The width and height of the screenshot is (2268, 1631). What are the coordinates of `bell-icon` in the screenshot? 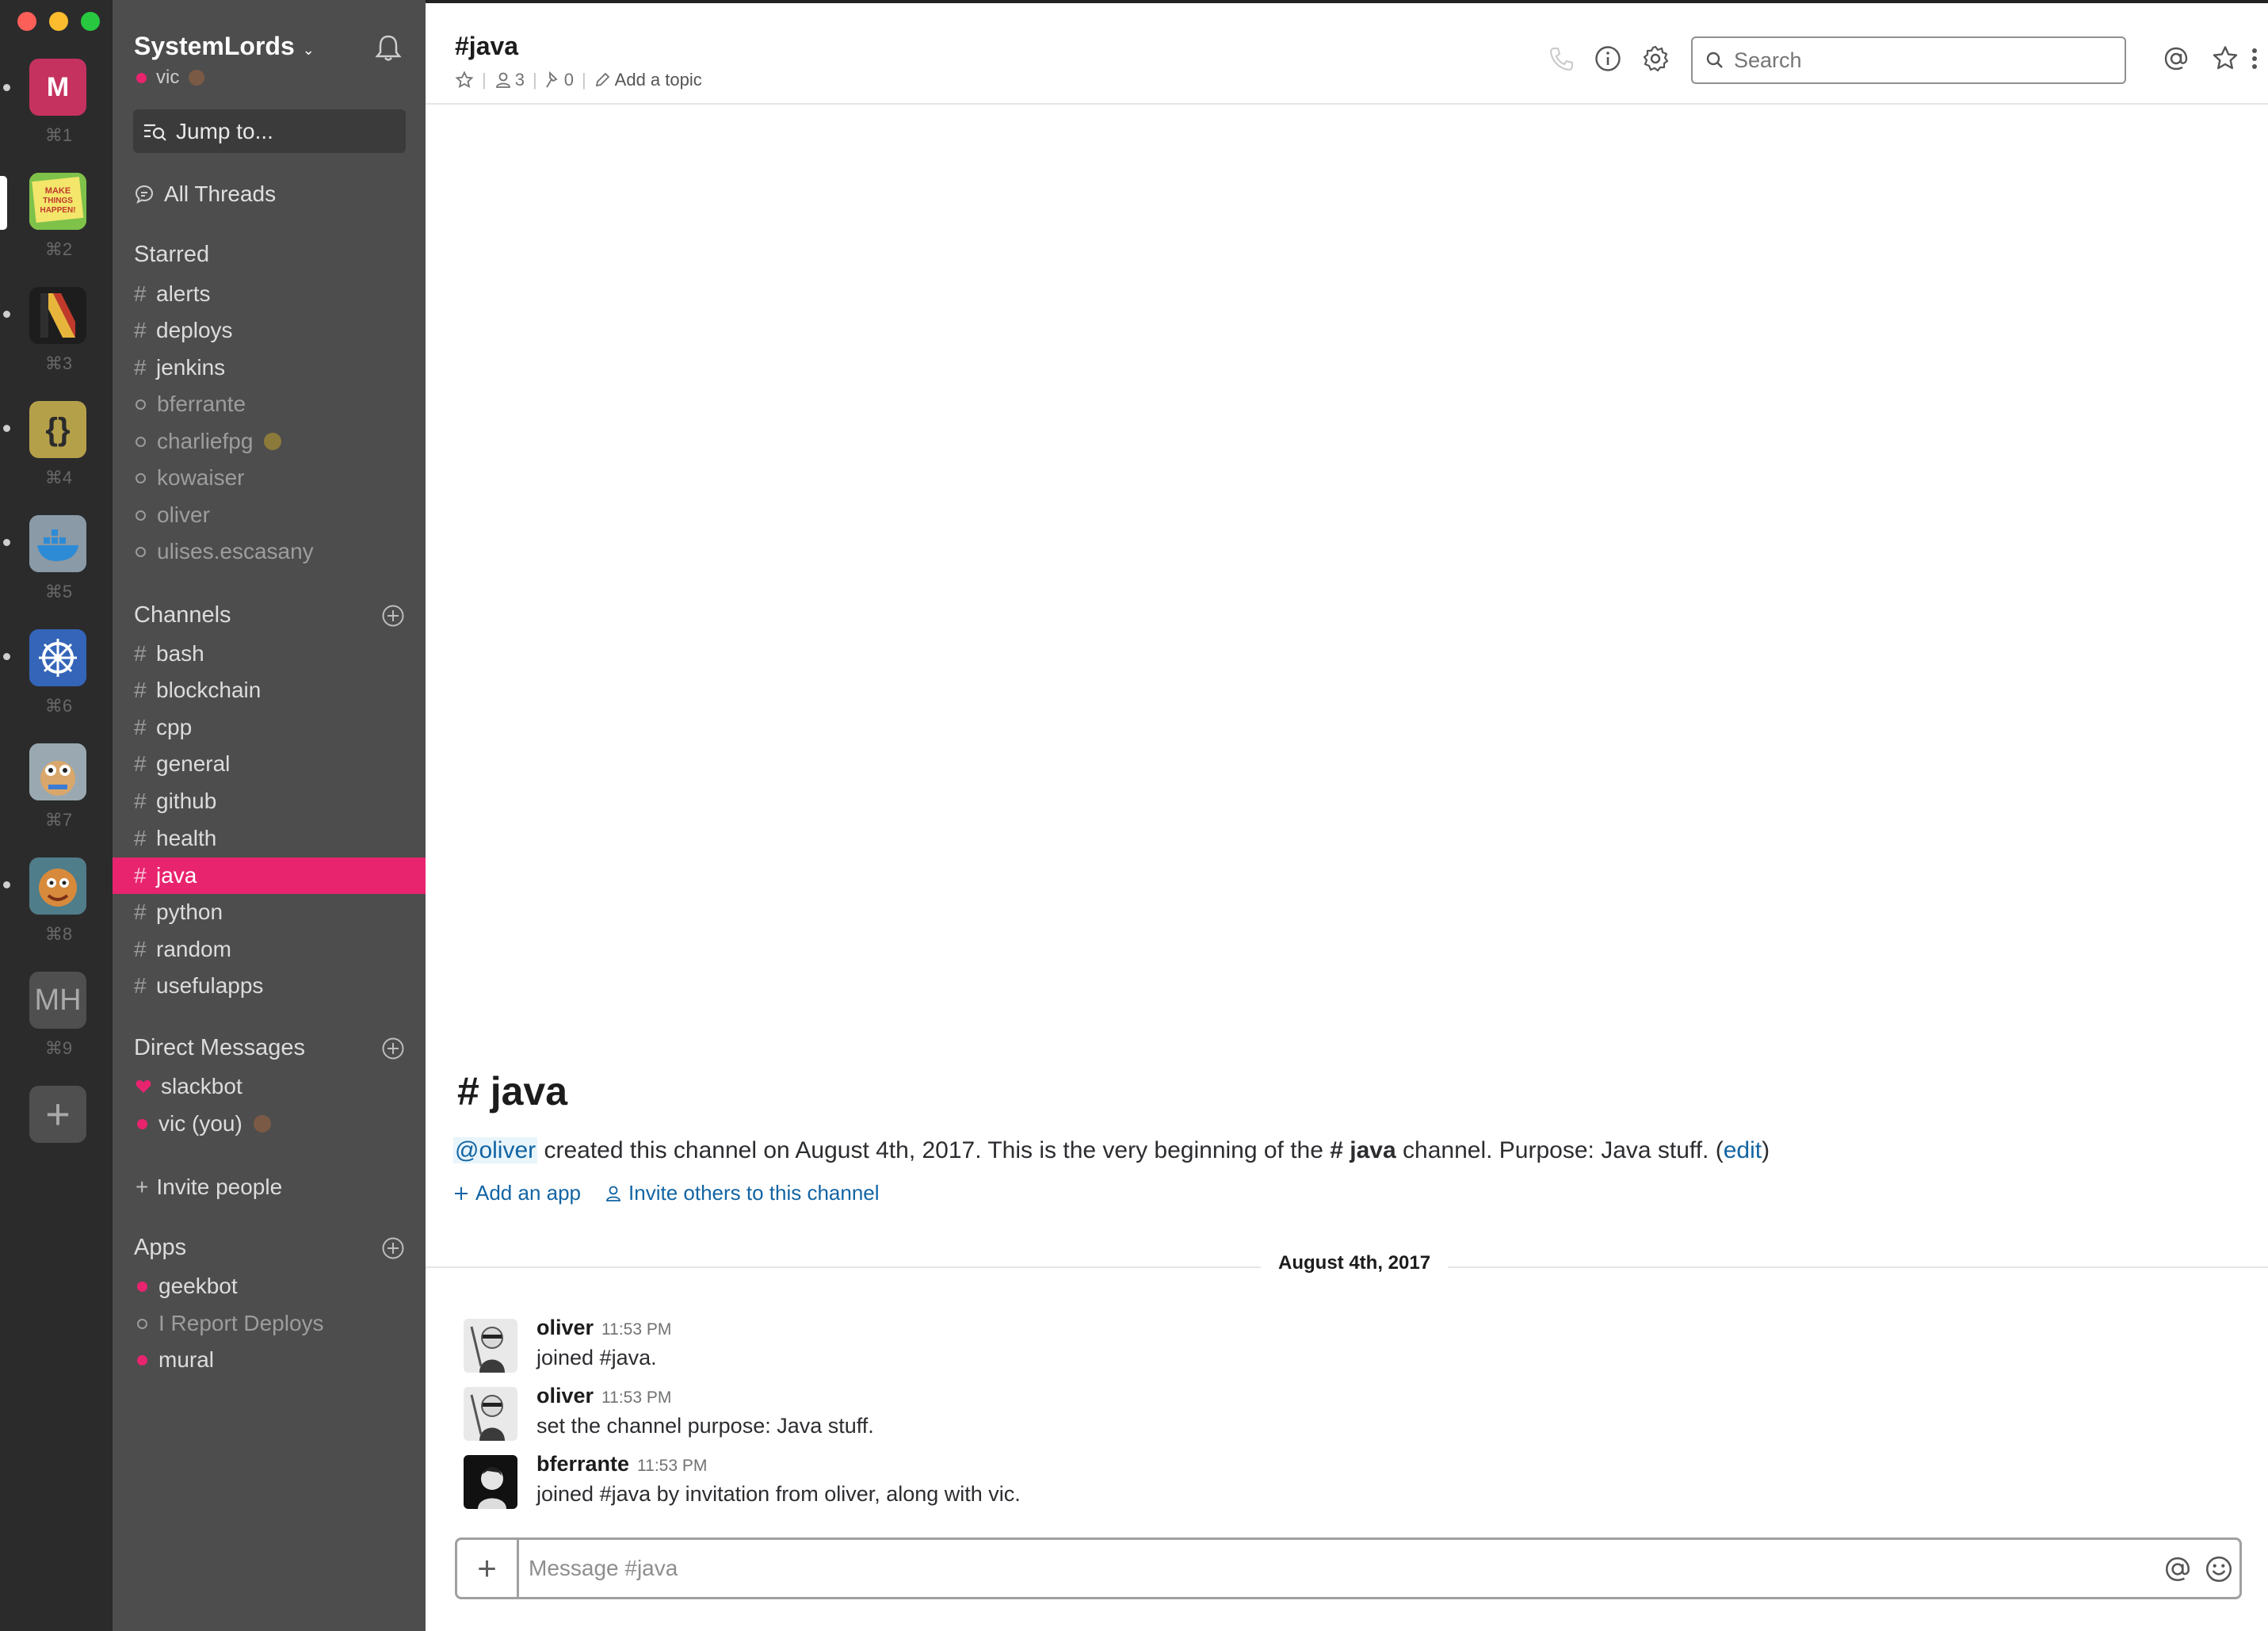 It's located at (388, 47).